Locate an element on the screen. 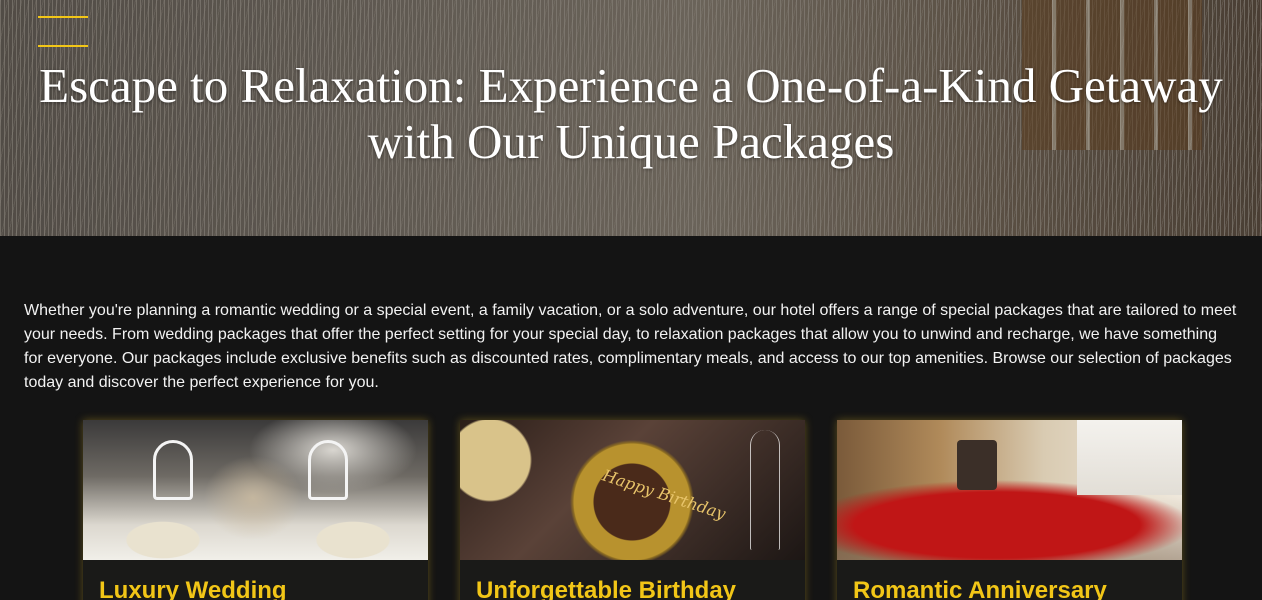 Image resolution: width=1262 pixels, height=600 pixels. birthday-cake-image: Happy Birthday is located at coordinates (632, 490).